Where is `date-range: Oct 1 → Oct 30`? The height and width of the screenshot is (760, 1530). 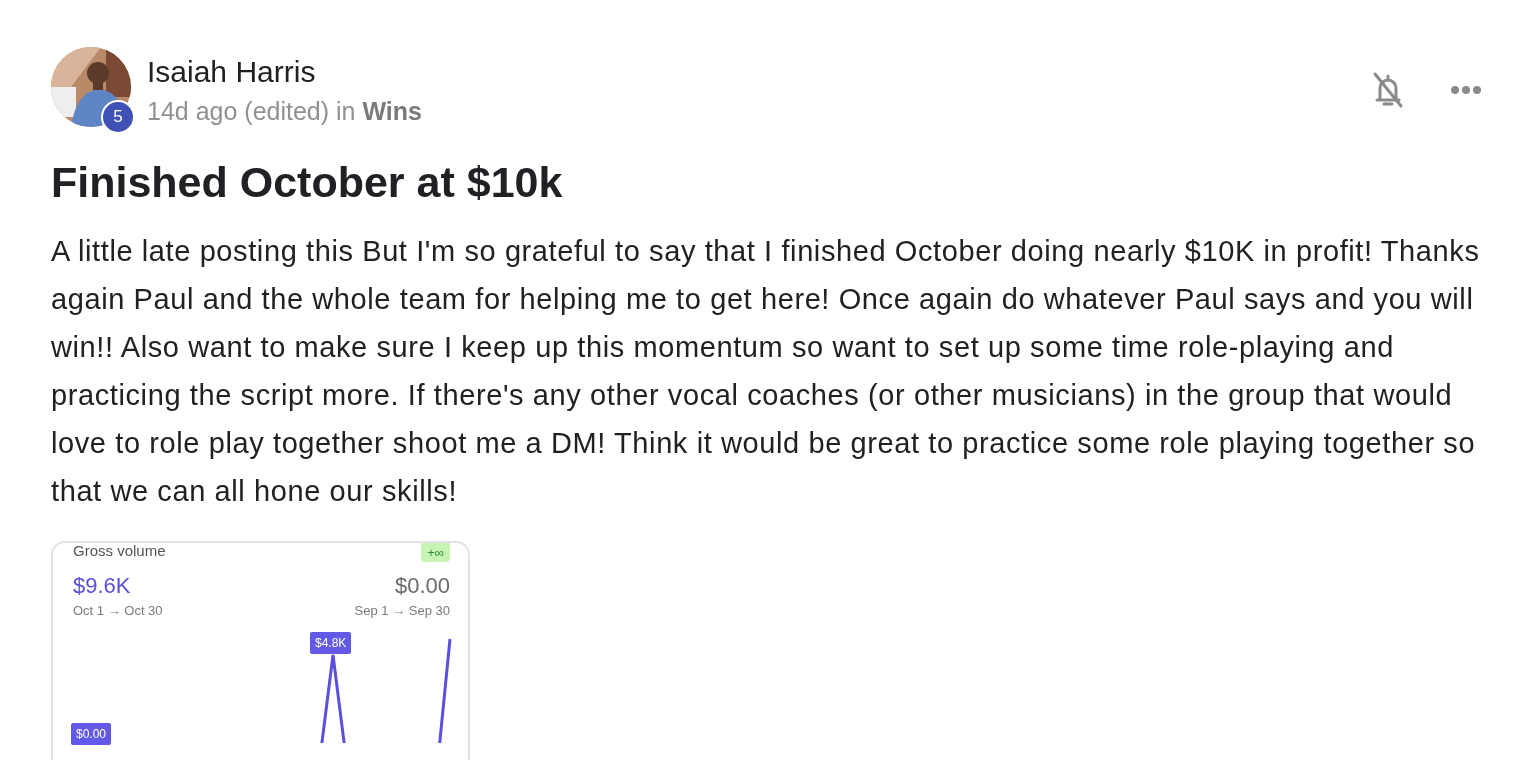 date-range: Oct 1 → Oct 30 is located at coordinates (118, 610).